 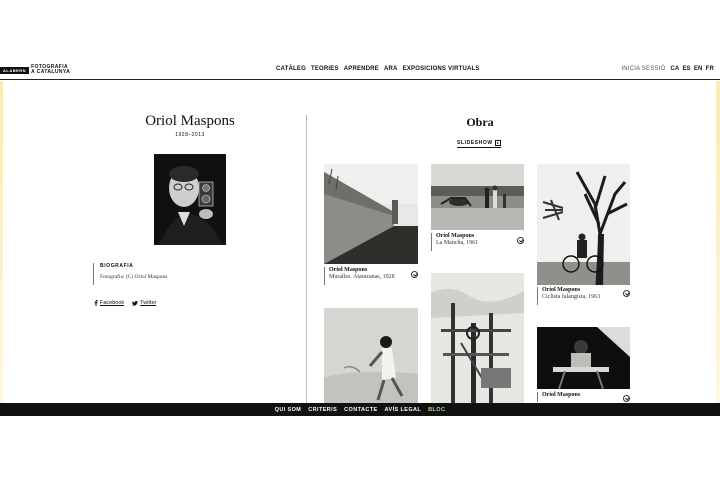 I want to click on slideshow-label: SLIDESHOW, so click(x=475, y=143).